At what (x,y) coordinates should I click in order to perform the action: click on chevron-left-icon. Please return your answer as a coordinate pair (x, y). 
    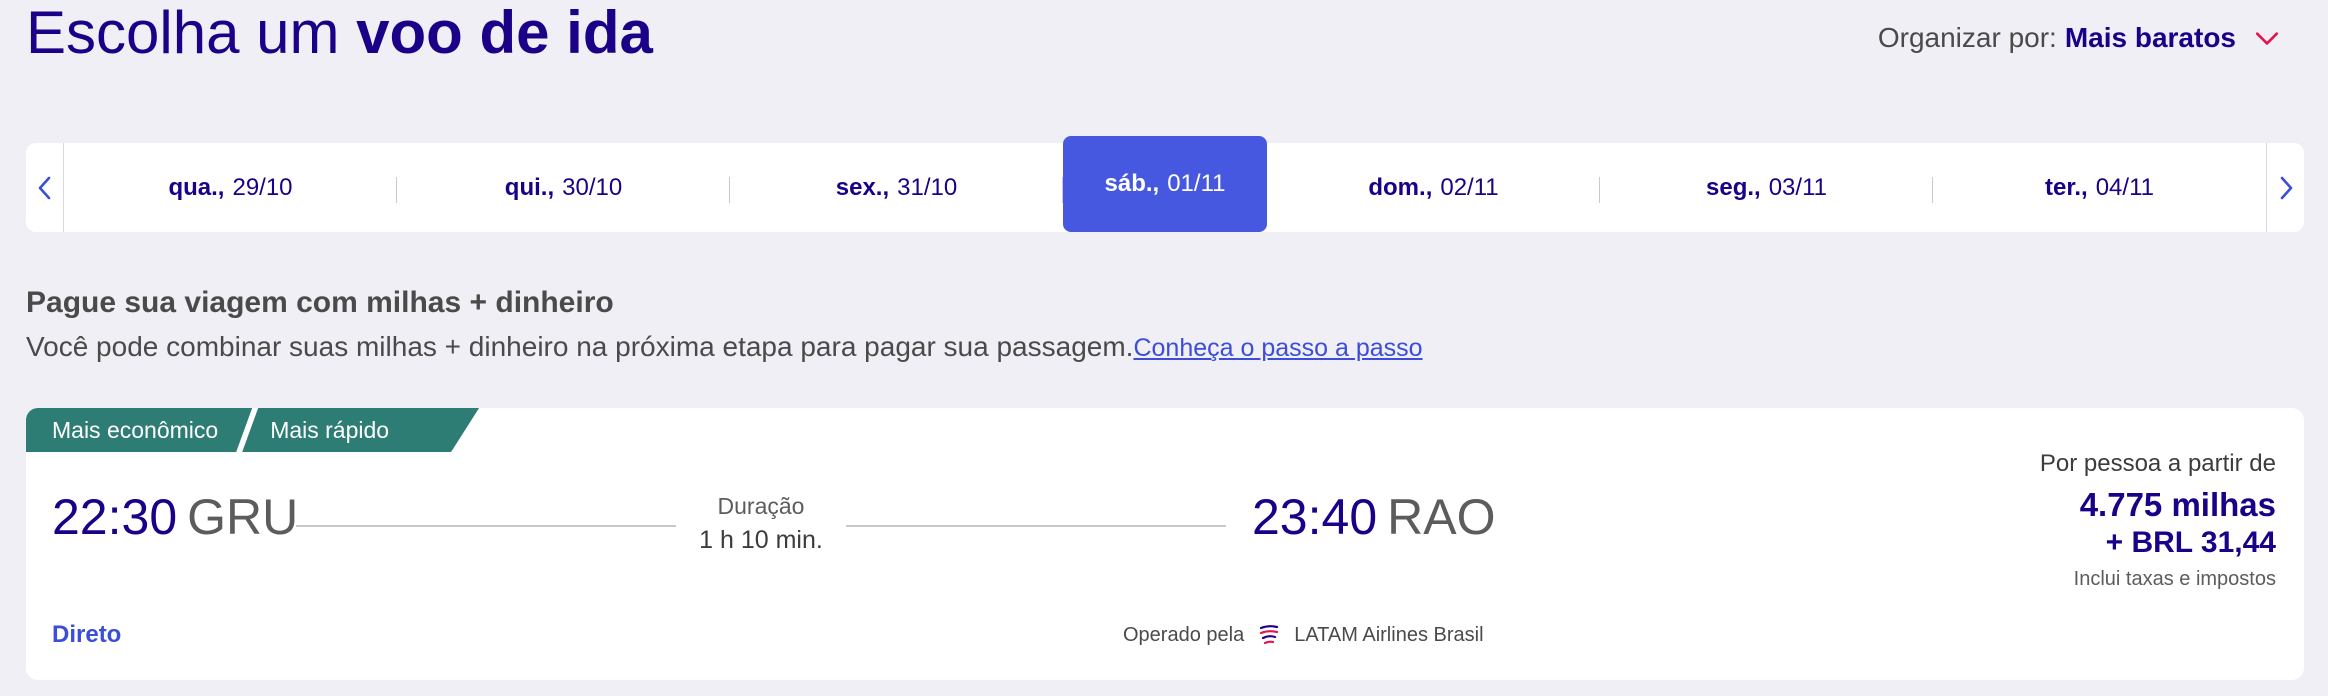
    Looking at the image, I should click on (44, 187).